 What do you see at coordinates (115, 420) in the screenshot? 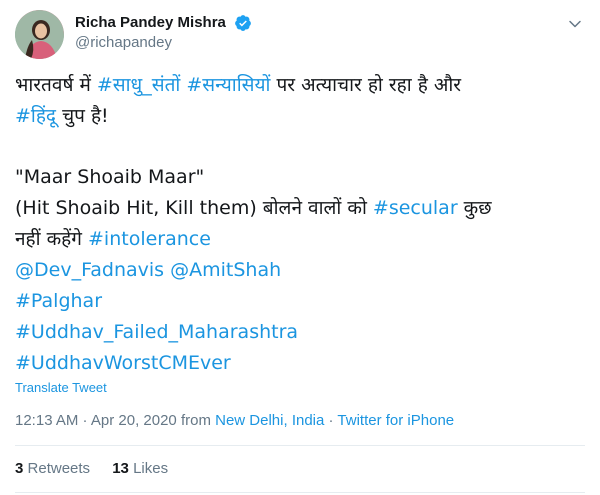
I see `tweet-timestamp: 12:13 AM · Apr 20, 2020 from` at bounding box center [115, 420].